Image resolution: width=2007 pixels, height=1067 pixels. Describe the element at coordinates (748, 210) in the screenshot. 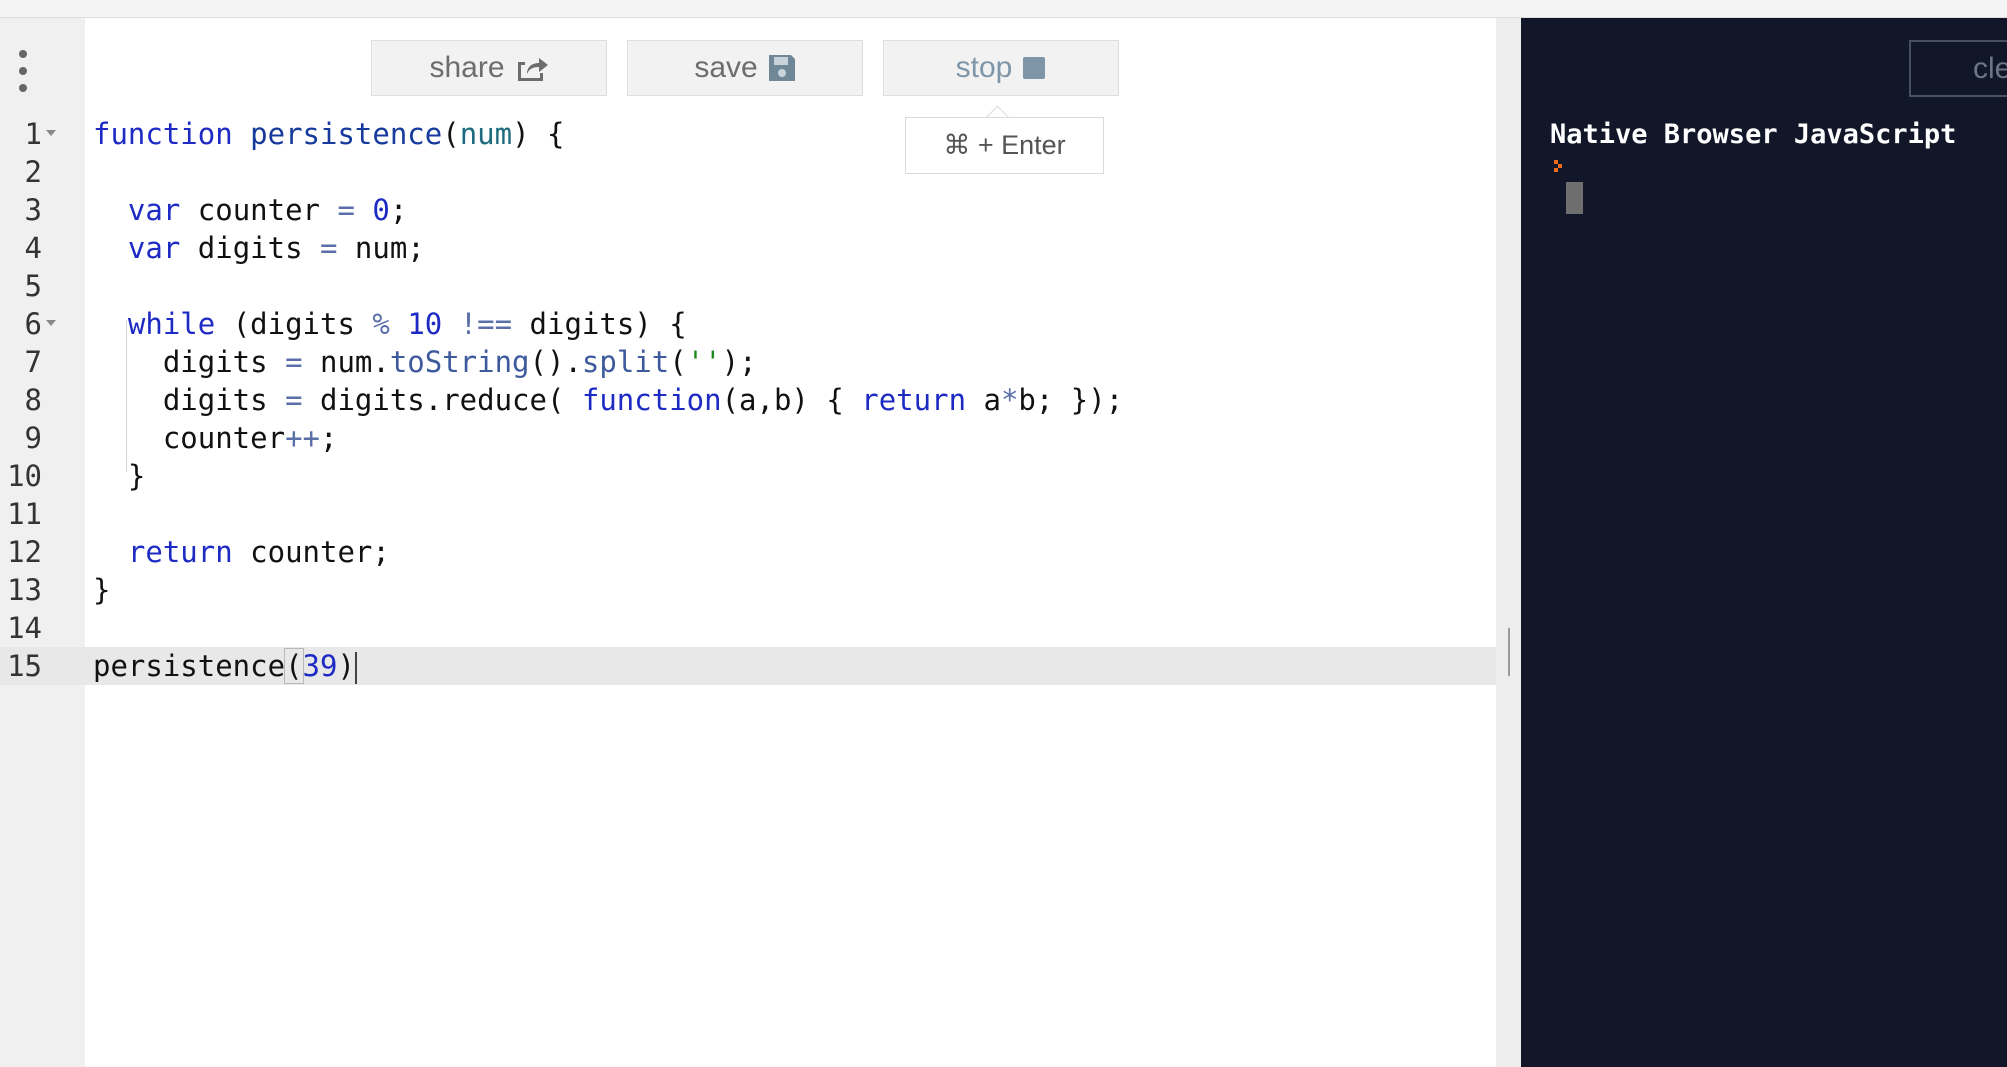

I see `code-line: 3 var counter = 0;` at that location.